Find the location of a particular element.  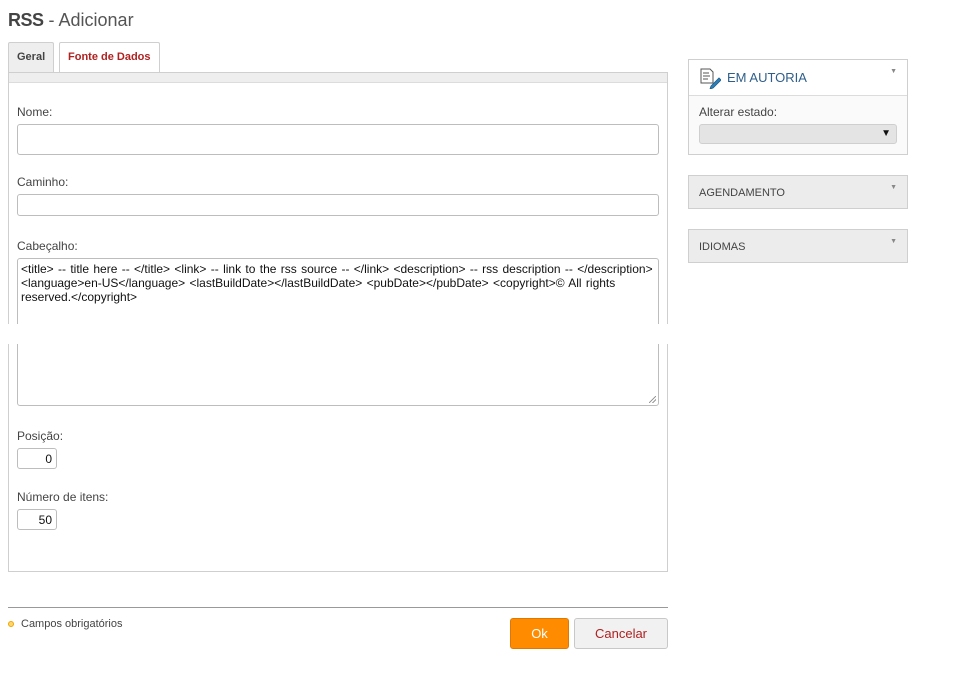

path-label: Caminho: is located at coordinates (43, 182).